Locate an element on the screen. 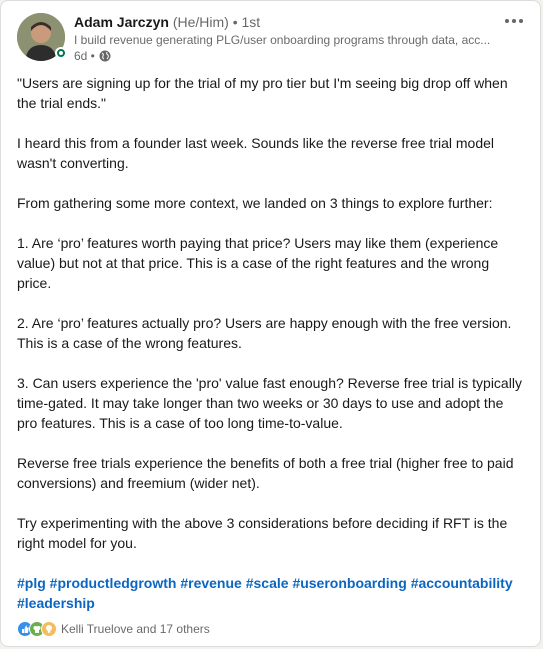  globe-icon is located at coordinates (105, 56).